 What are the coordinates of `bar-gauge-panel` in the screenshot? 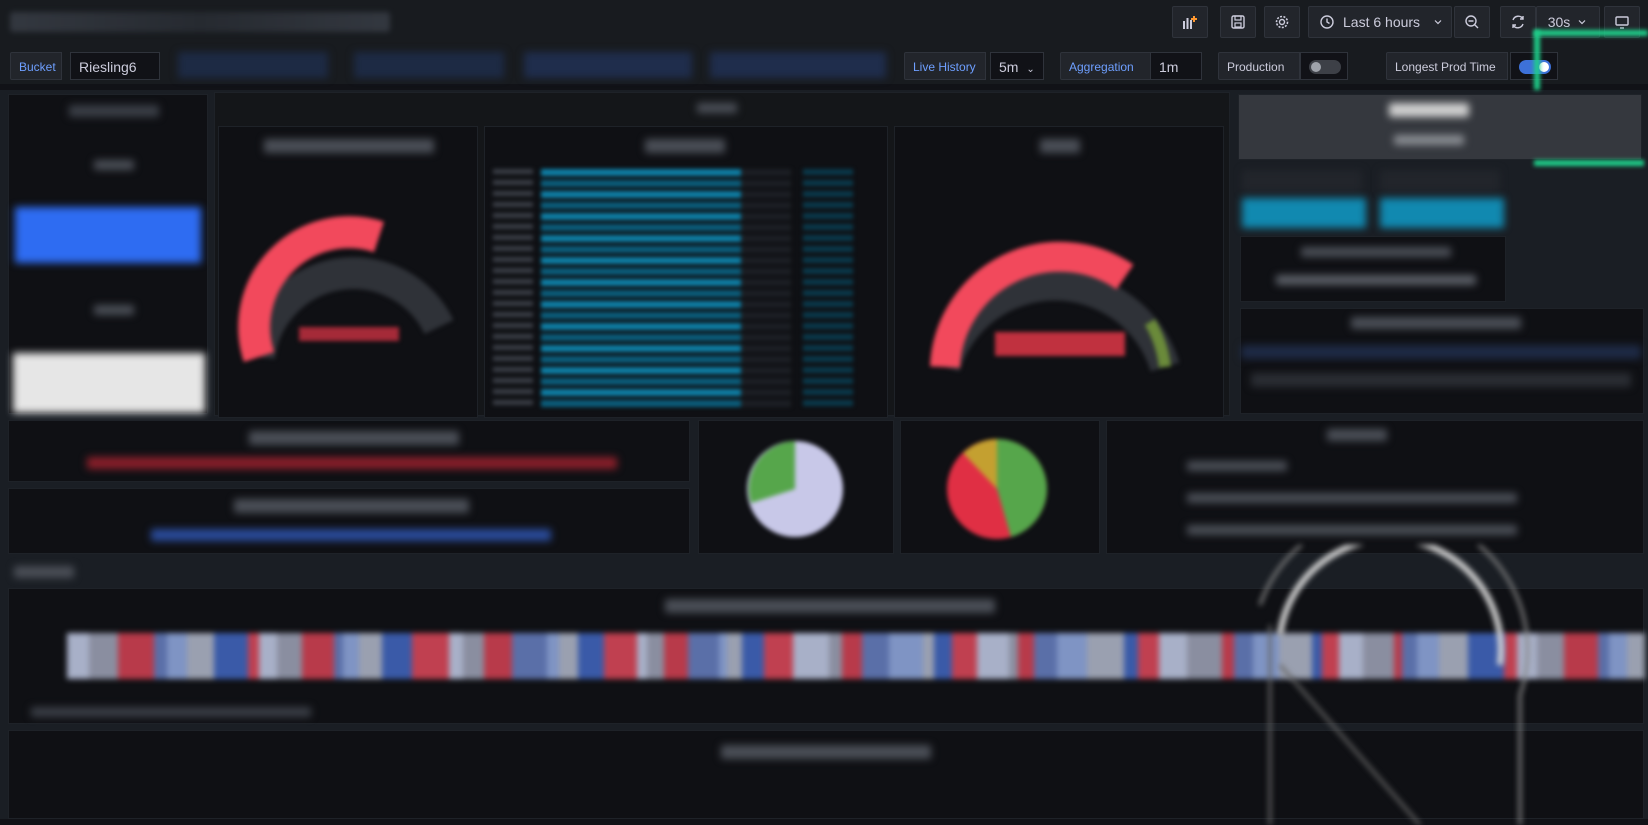 It's located at (686, 272).